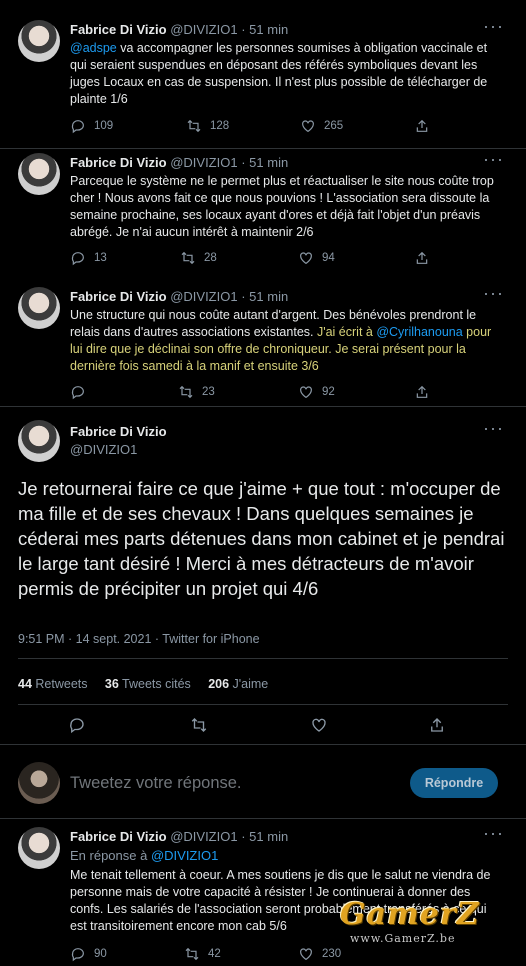 This screenshot has height=966, width=526. What do you see at coordinates (454, 783) in the screenshot?
I see `reply-submit-button: Répondre` at bounding box center [454, 783].